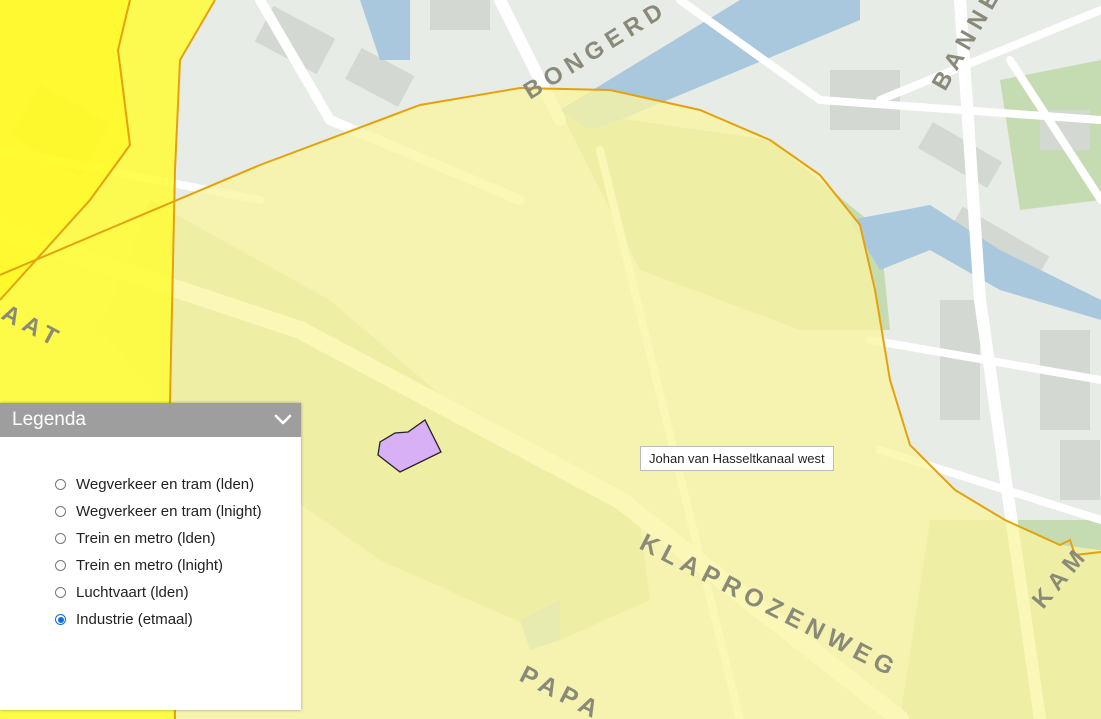  I want to click on legend-item-label: Wegverkeer en tram (lnight), so click(169, 511).